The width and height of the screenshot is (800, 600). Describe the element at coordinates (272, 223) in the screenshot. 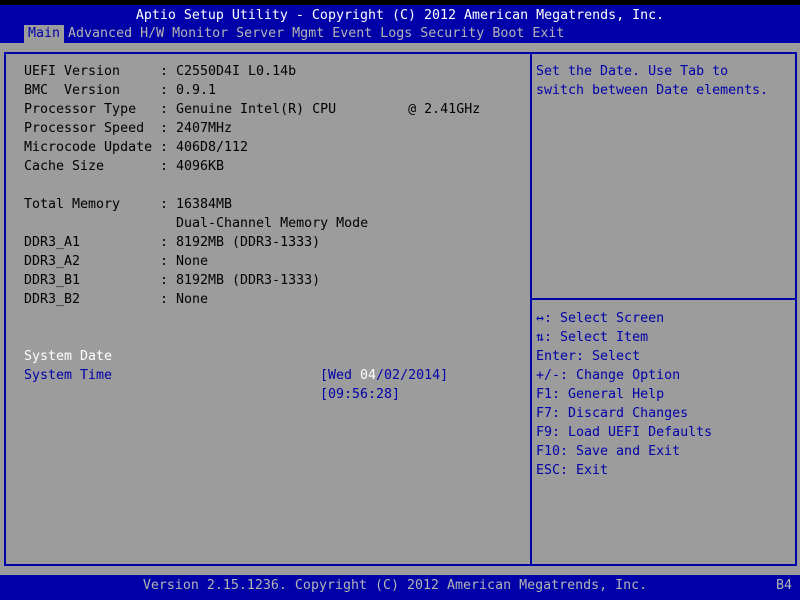

I see `info-value: Dual-Channel Memory Mode` at that location.